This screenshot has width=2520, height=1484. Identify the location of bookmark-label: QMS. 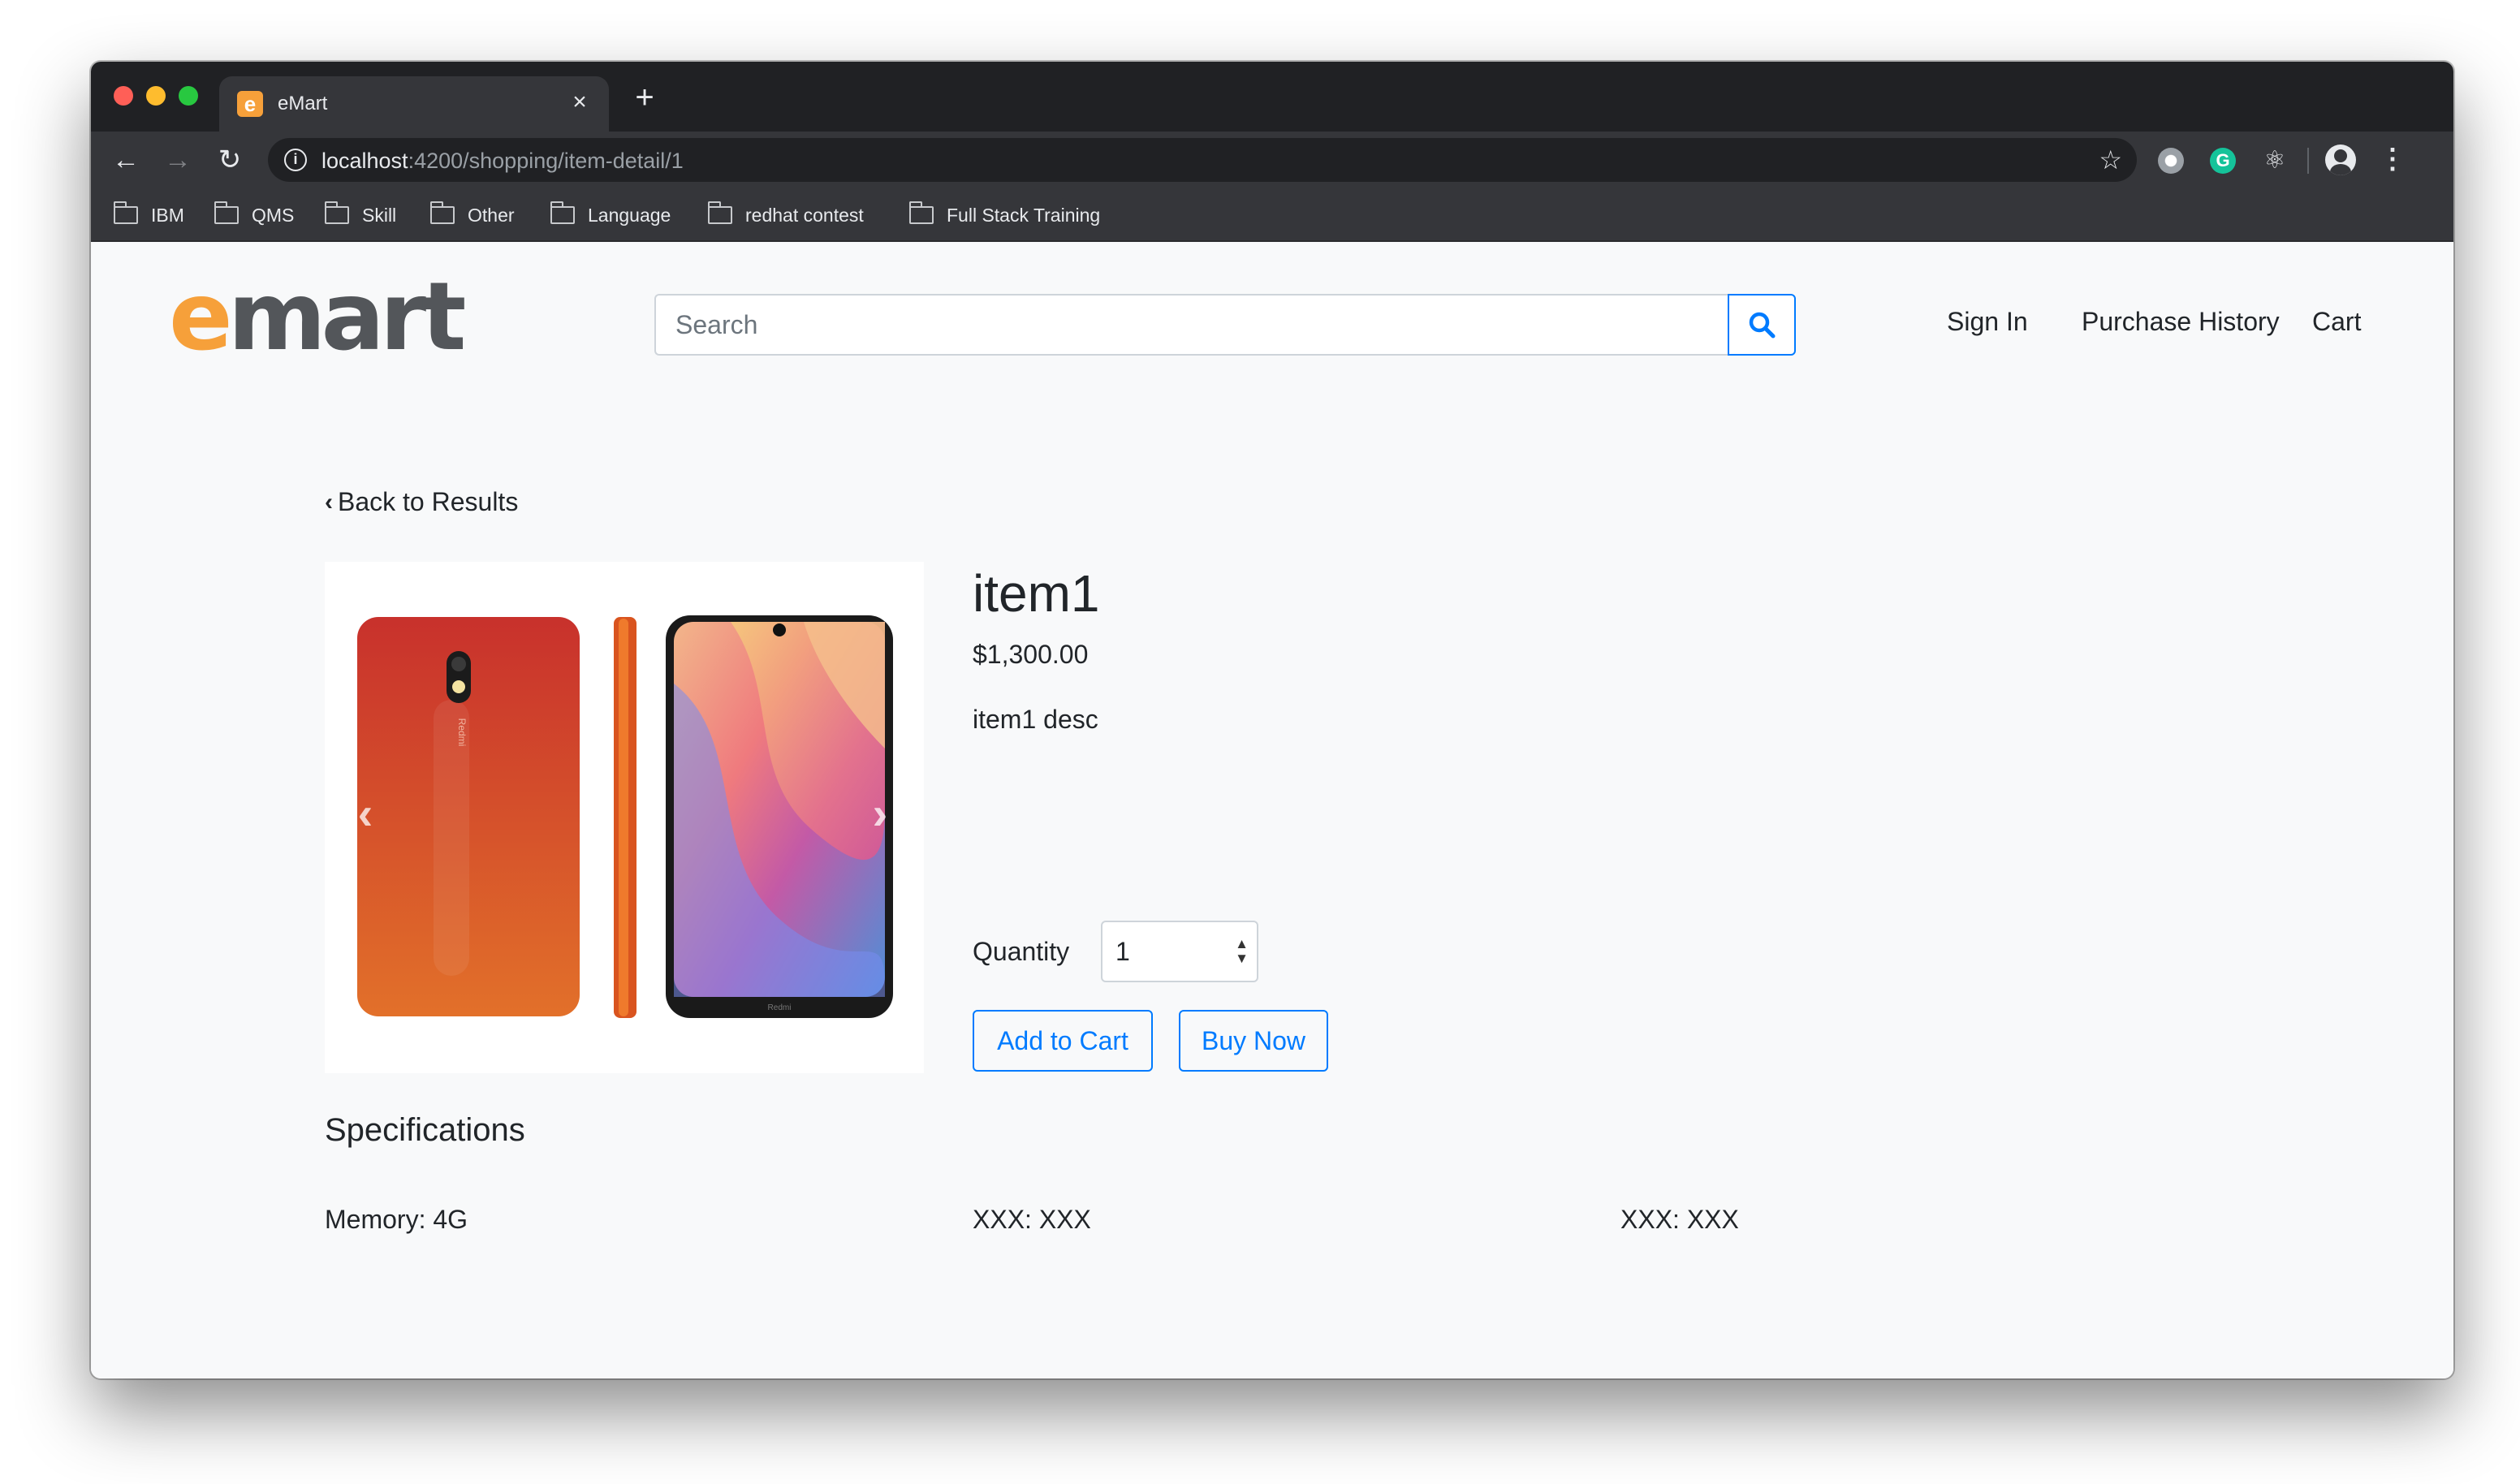
(273, 215).